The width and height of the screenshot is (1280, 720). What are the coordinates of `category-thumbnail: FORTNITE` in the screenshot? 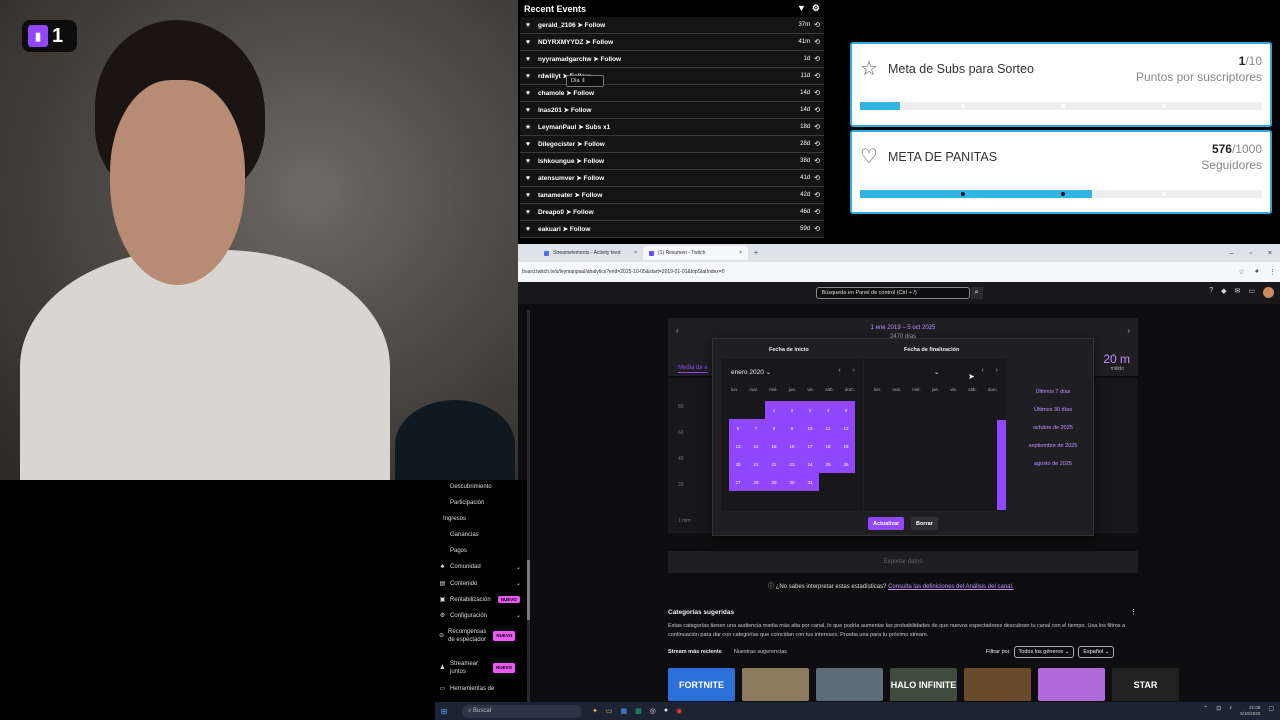 It's located at (701, 684).